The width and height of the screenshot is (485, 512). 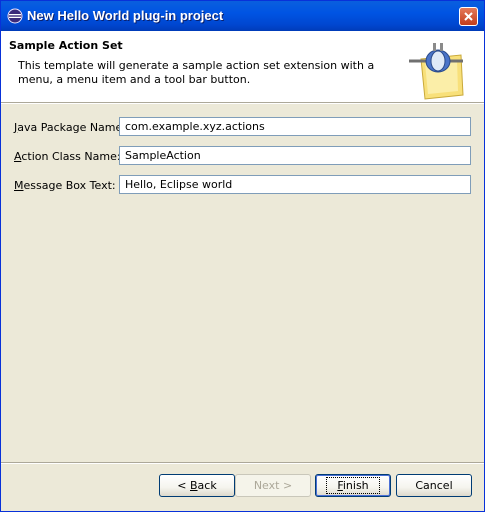 I want to click on action-class-label: Action Class Name:, so click(x=67, y=156).